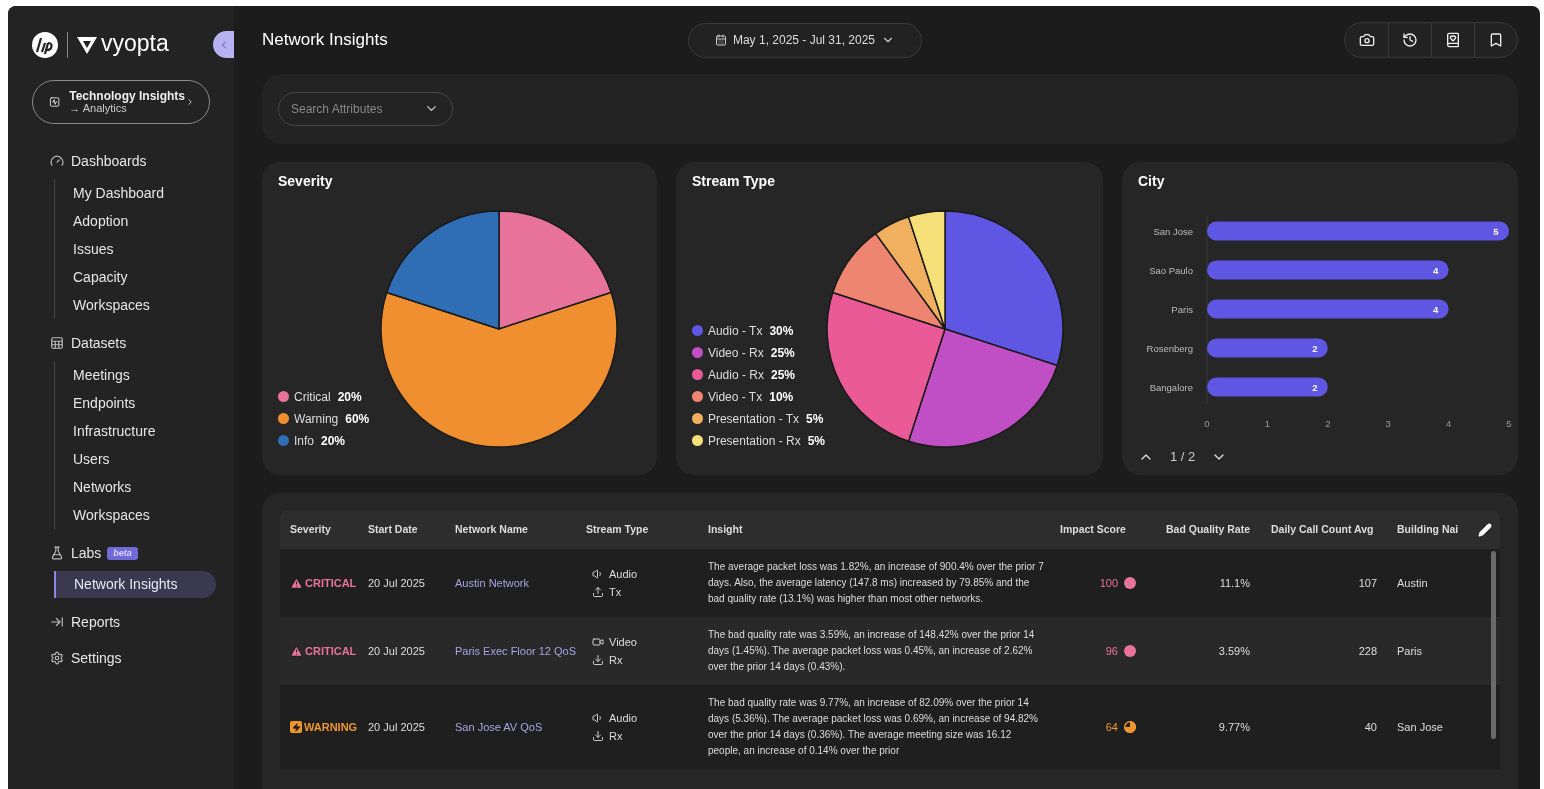  What do you see at coordinates (1413, 583) in the screenshot?
I see `table-cell-text: Austin` at bounding box center [1413, 583].